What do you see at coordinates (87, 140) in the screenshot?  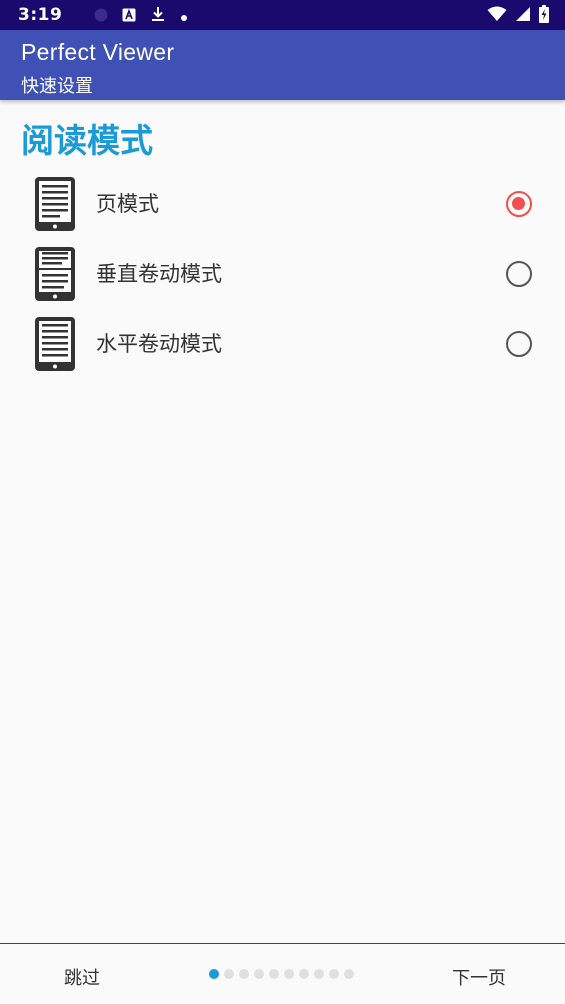 I see `section-title: 阅读模式` at bounding box center [87, 140].